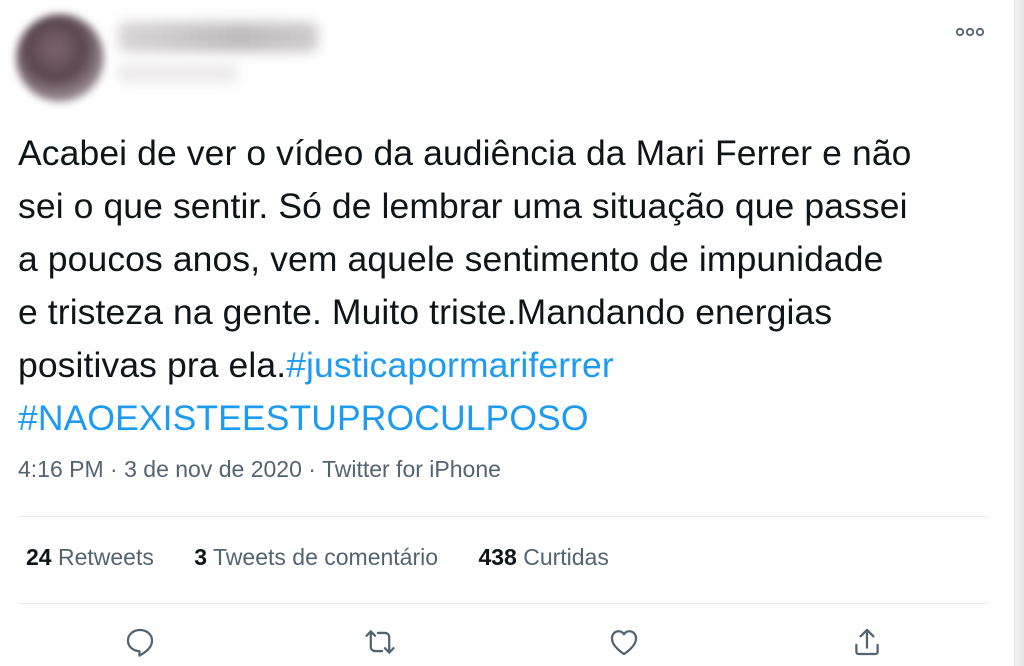  I want to click on hashtag-link: #justicapormariferrer, so click(450, 365).